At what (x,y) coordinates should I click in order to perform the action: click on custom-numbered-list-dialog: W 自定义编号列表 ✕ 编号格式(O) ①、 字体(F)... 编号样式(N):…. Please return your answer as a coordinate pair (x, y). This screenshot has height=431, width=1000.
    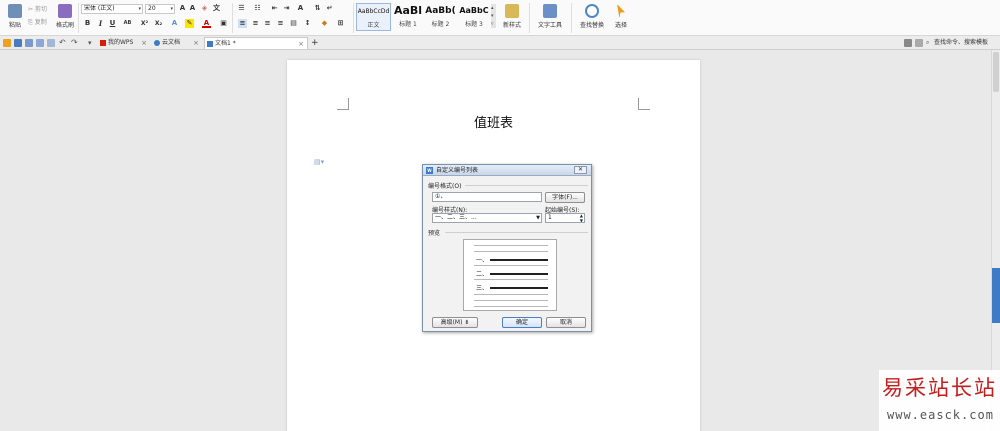
    Looking at the image, I should click on (507, 248).